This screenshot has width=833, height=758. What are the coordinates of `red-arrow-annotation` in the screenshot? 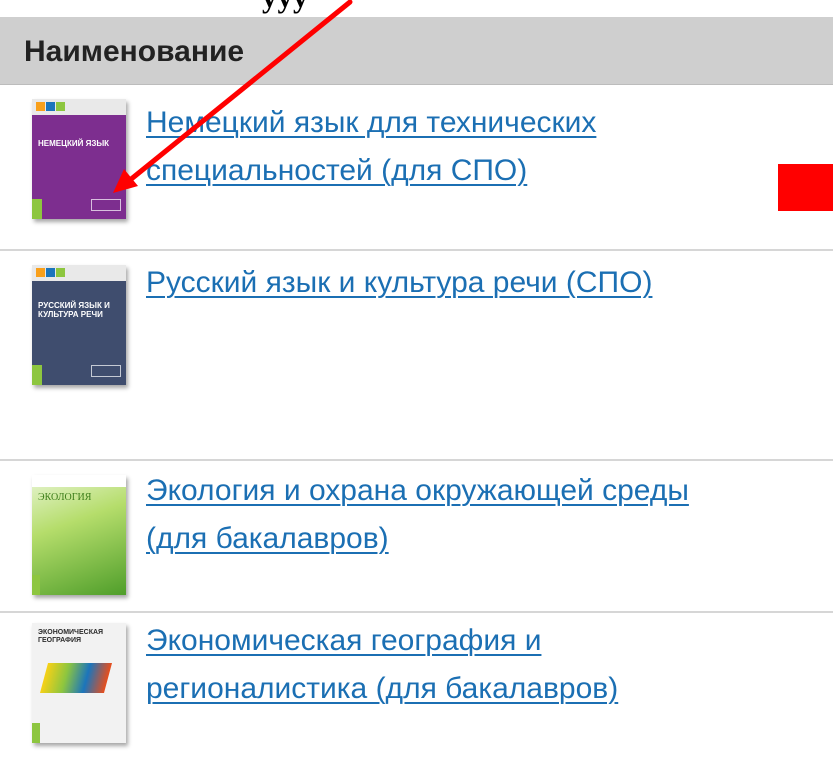 It's located at (233, 96).